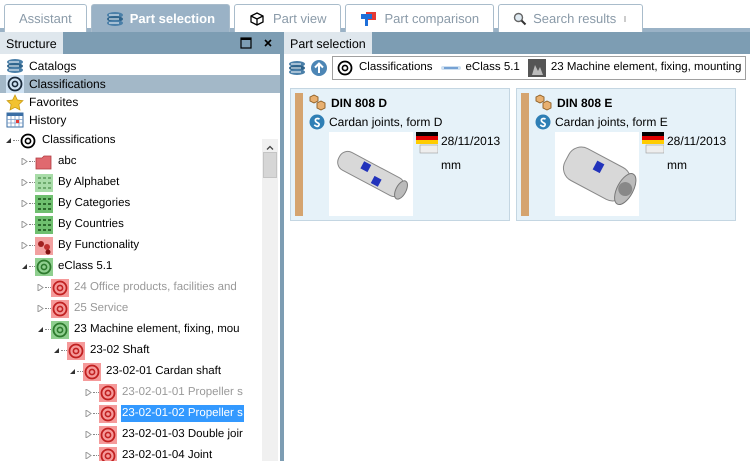  Describe the element at coordinates (182, 435) in the screenshot. I see `tree-item: 23-02-01-03 Double joir` at that location.